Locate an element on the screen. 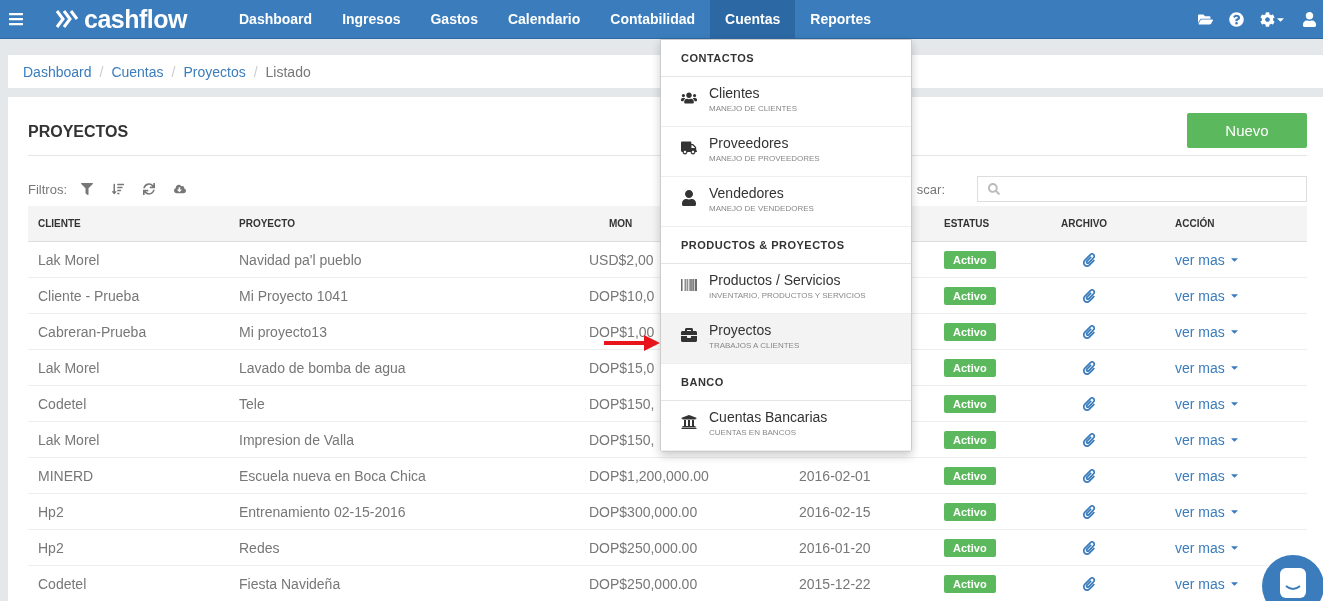 The width and height of the screenshot is (1323, 601). breadcrumb-link: Proyectos is located at coordinates (214, 71).